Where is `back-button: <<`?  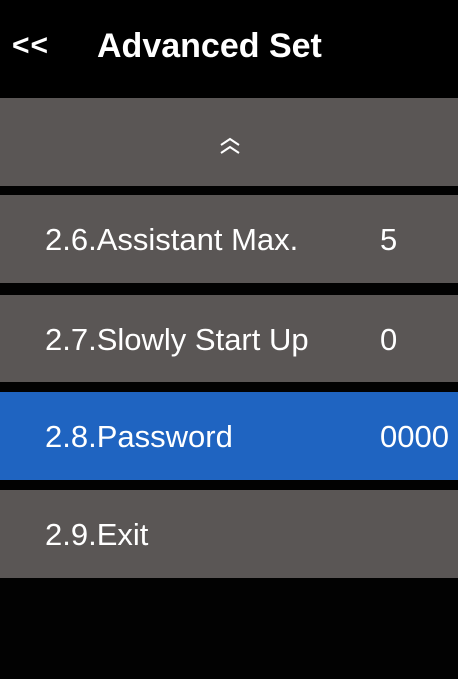 back-button: << is located at coordinates (30, 46).